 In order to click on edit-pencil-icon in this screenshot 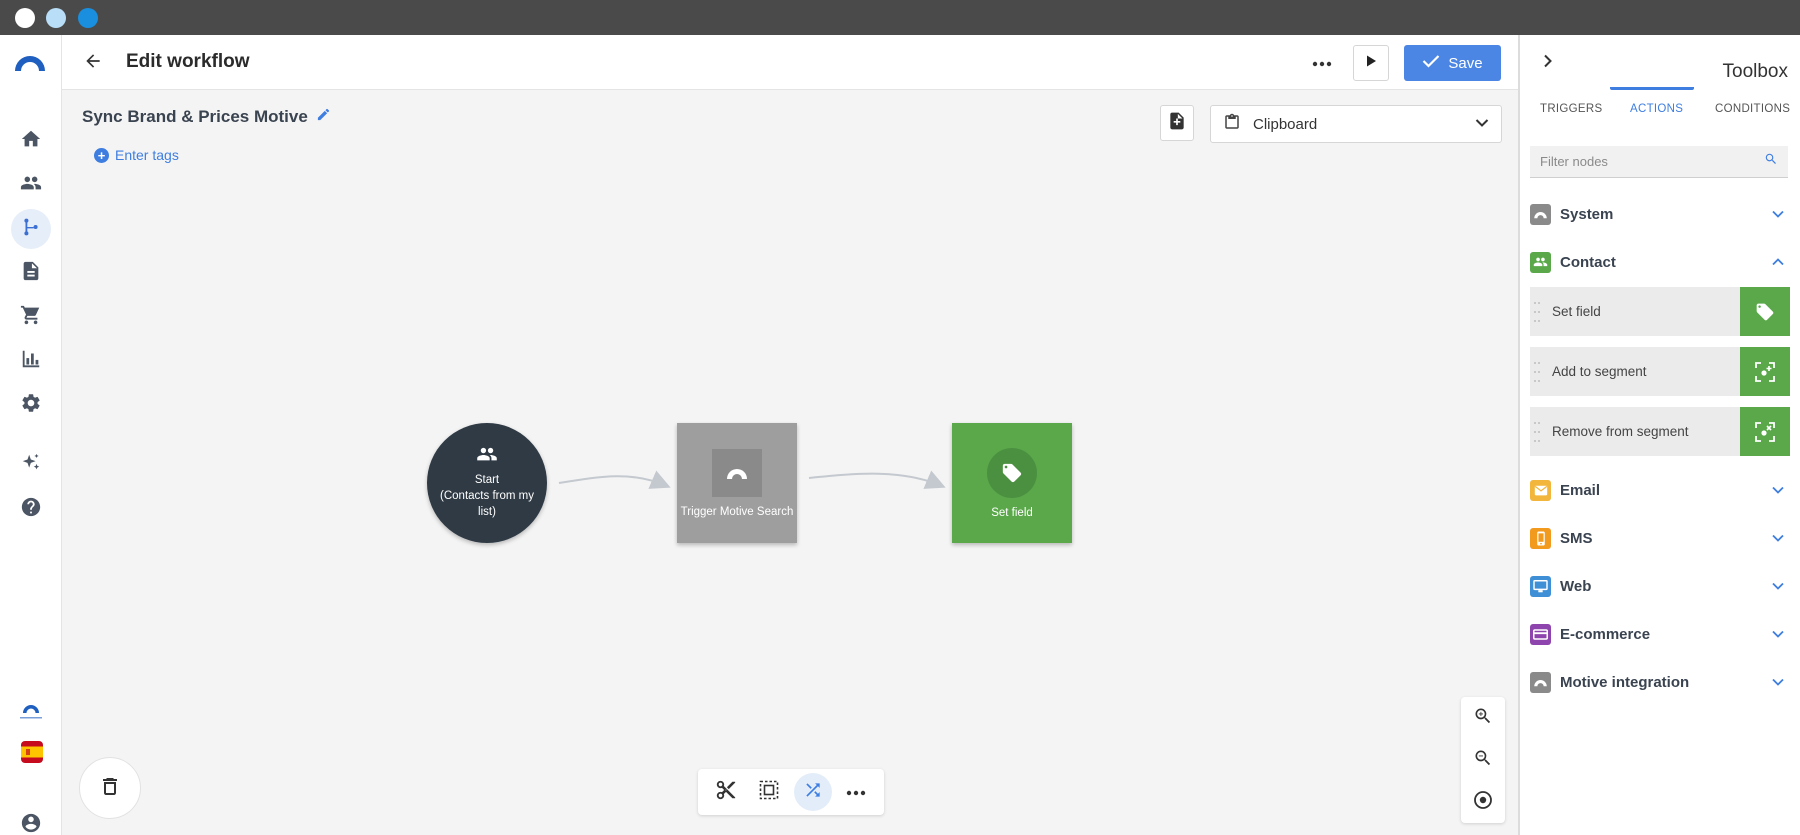, I will do `click(323, 117)`.